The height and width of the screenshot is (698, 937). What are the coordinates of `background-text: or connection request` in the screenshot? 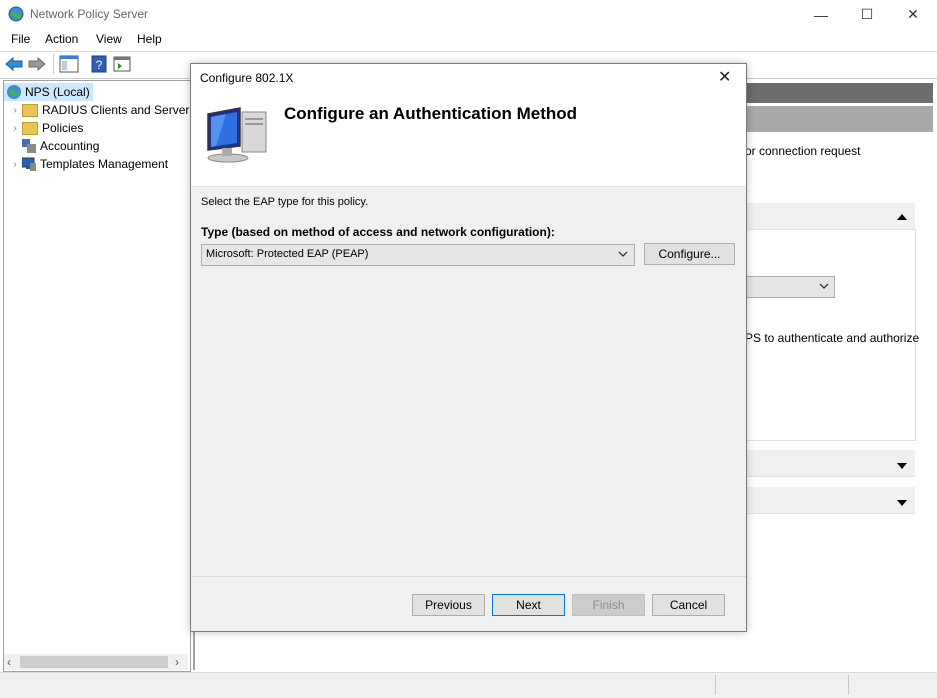 It's located at (803, 151).